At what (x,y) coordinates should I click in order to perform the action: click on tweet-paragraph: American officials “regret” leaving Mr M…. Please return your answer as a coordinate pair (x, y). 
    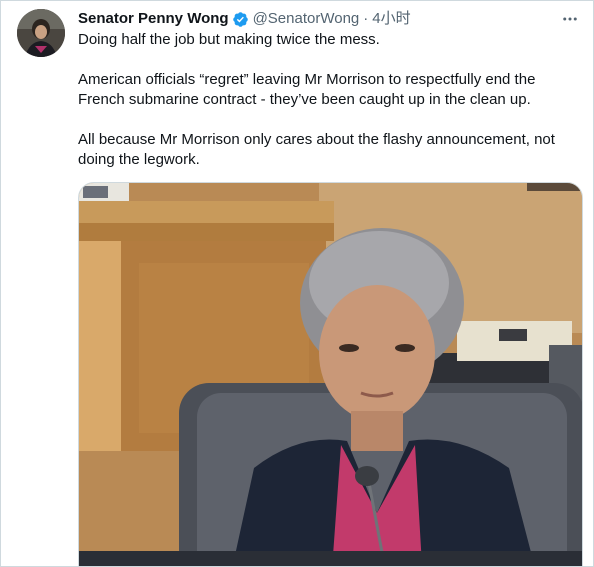
    Looking at the image, I should click on (307, 89).